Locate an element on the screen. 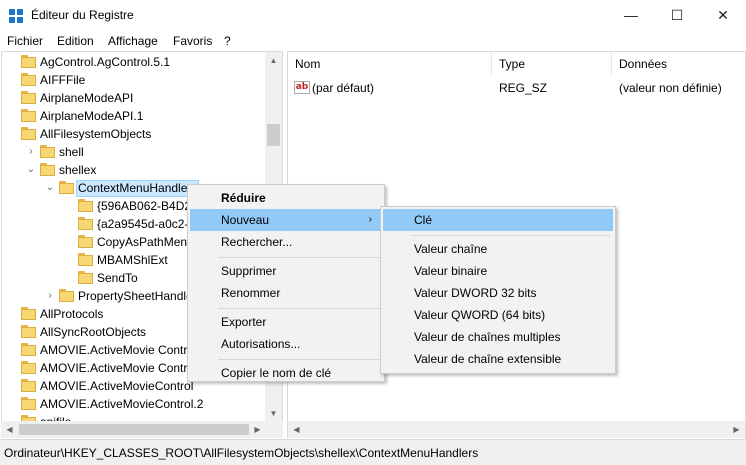  tree-node-label: shellex is located at coordinates (78, 170).